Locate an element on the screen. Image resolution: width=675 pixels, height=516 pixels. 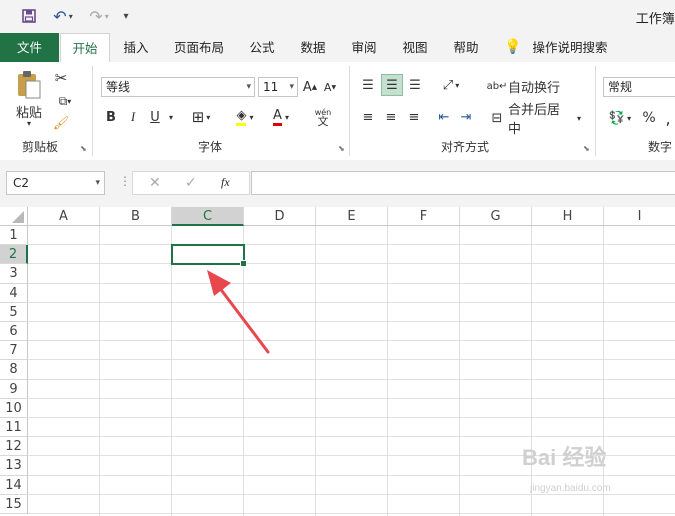
font-size-select: 11 ▾ is located at coordinates (278, 87).